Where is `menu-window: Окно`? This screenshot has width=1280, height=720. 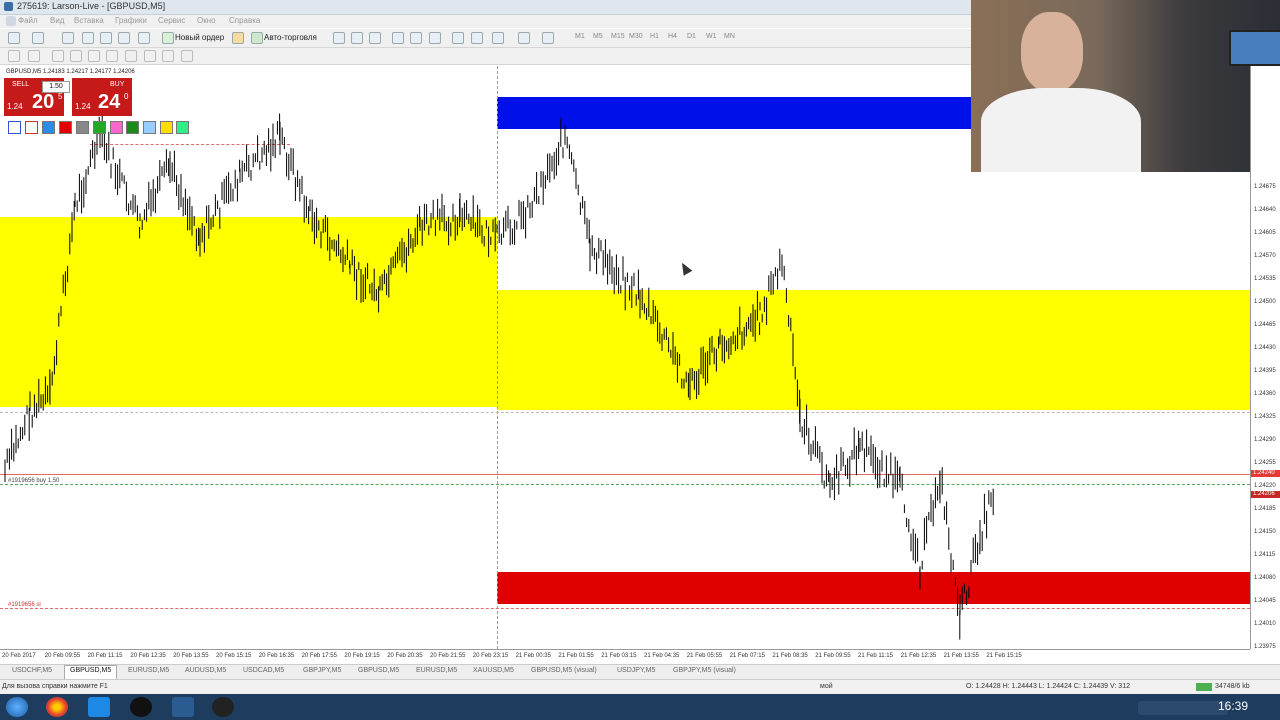 menu-window: Окно is located at coordinates (206, 20).